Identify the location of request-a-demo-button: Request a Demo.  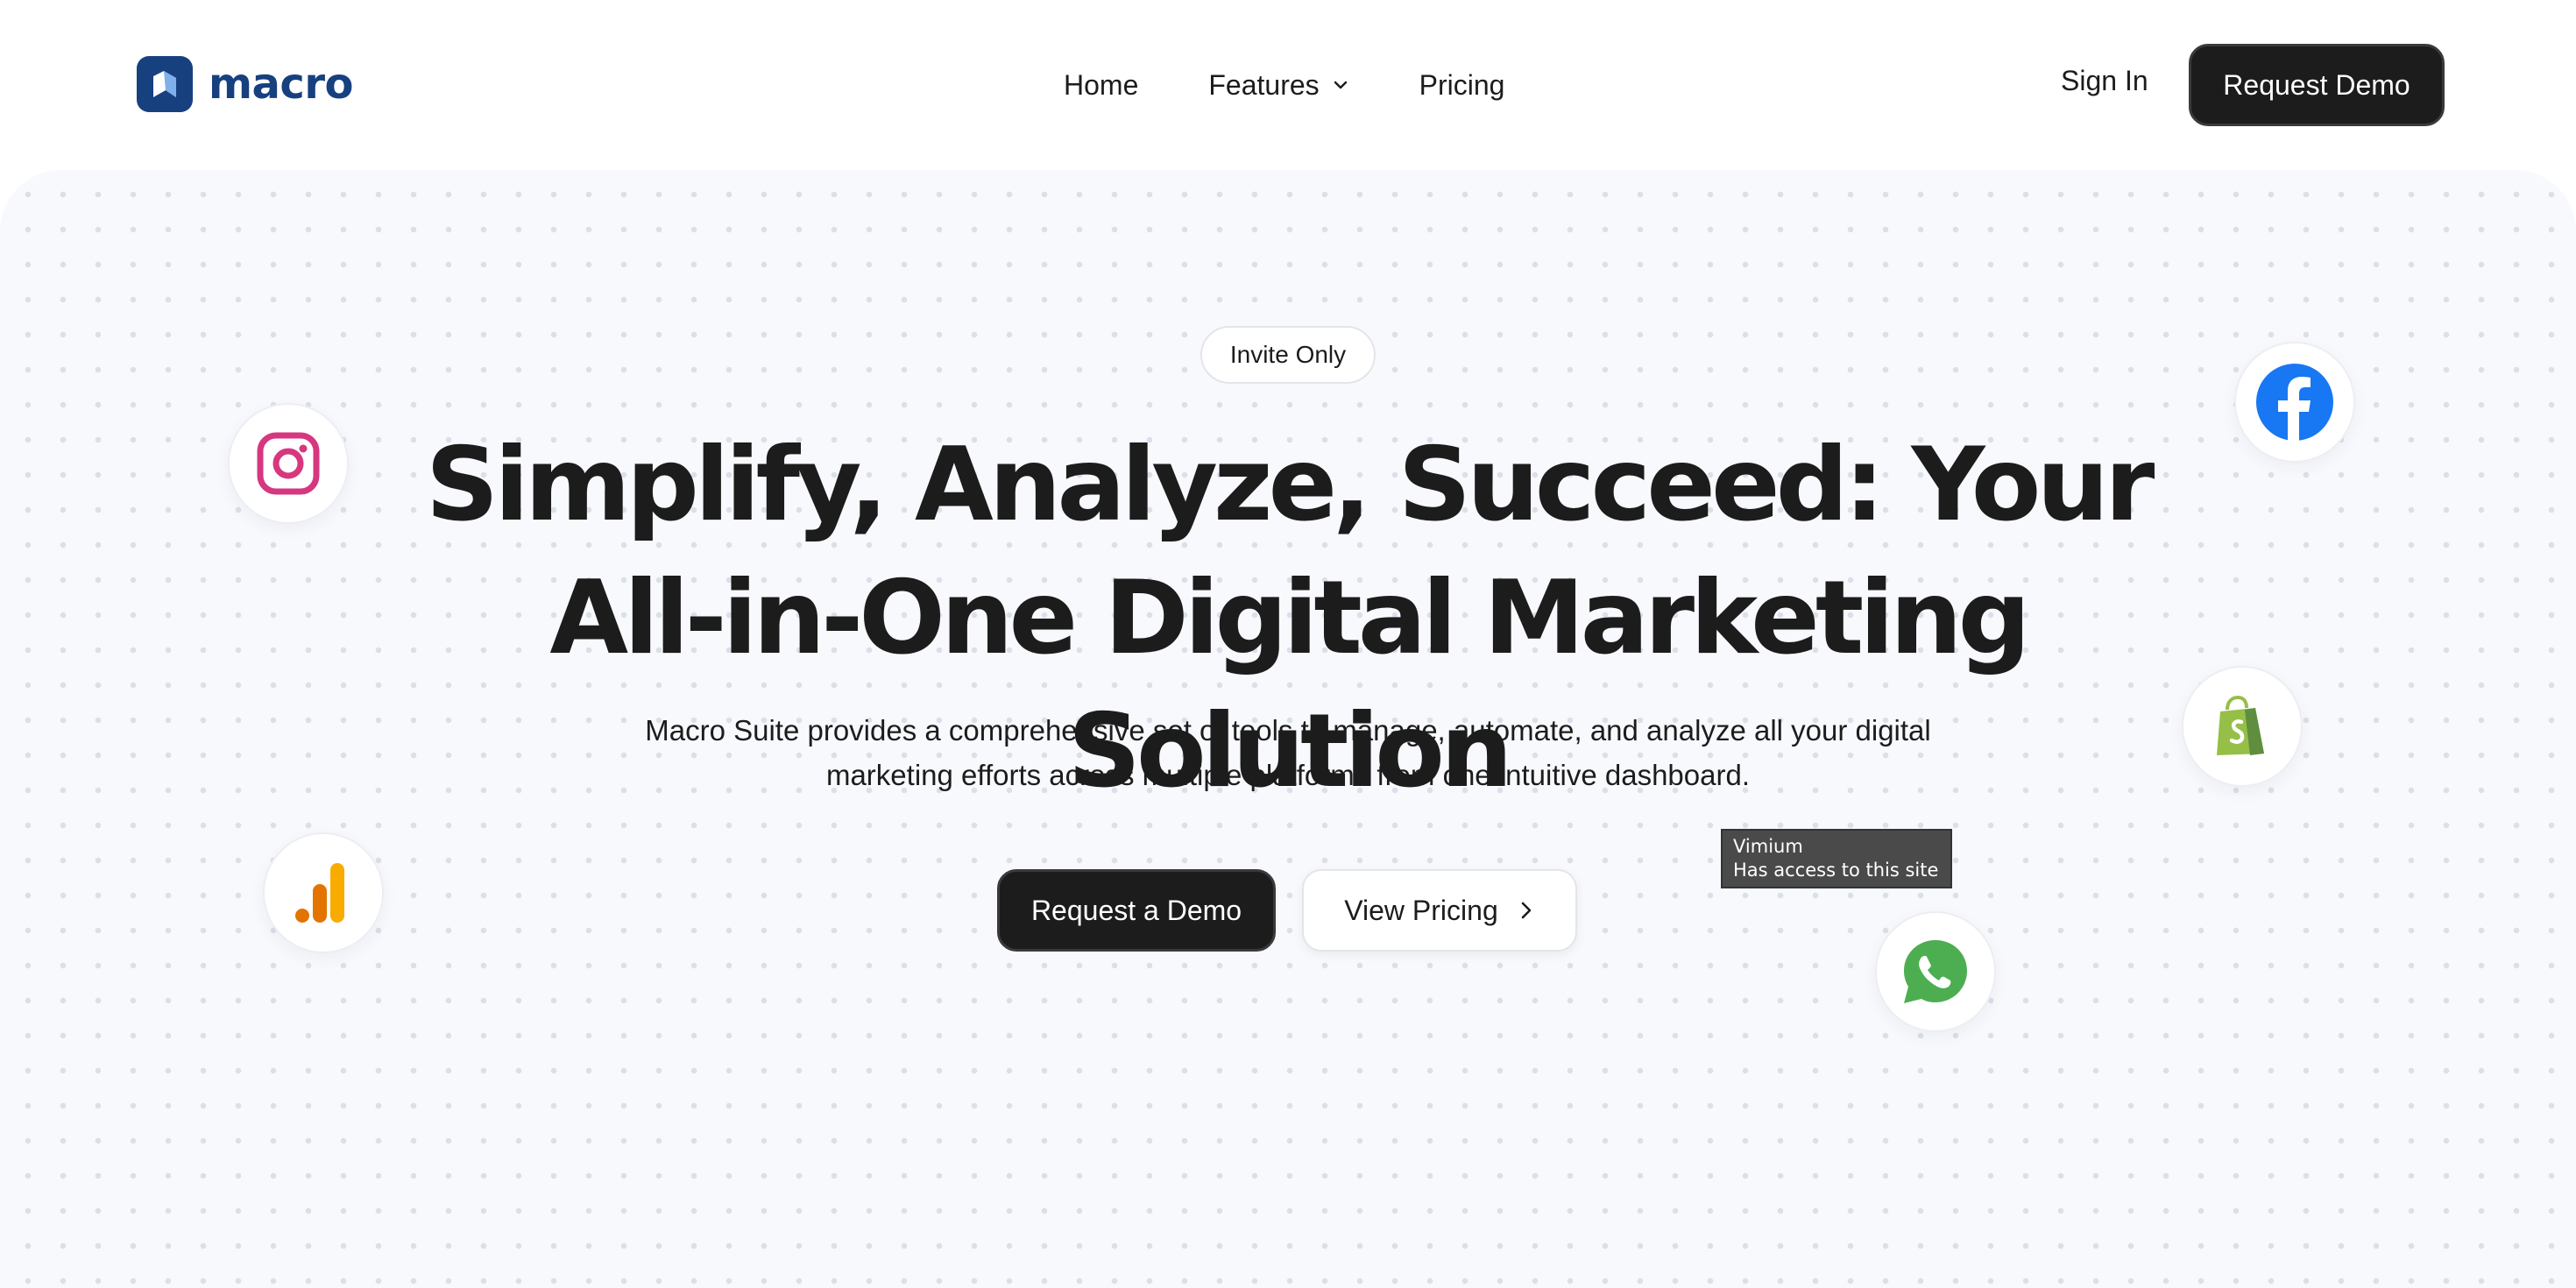
(1136, 910).